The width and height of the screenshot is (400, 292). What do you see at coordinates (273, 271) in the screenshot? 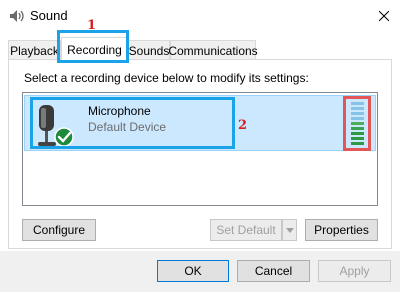
I see `cancel-button: Cancel` at bounding box center [273, 271].